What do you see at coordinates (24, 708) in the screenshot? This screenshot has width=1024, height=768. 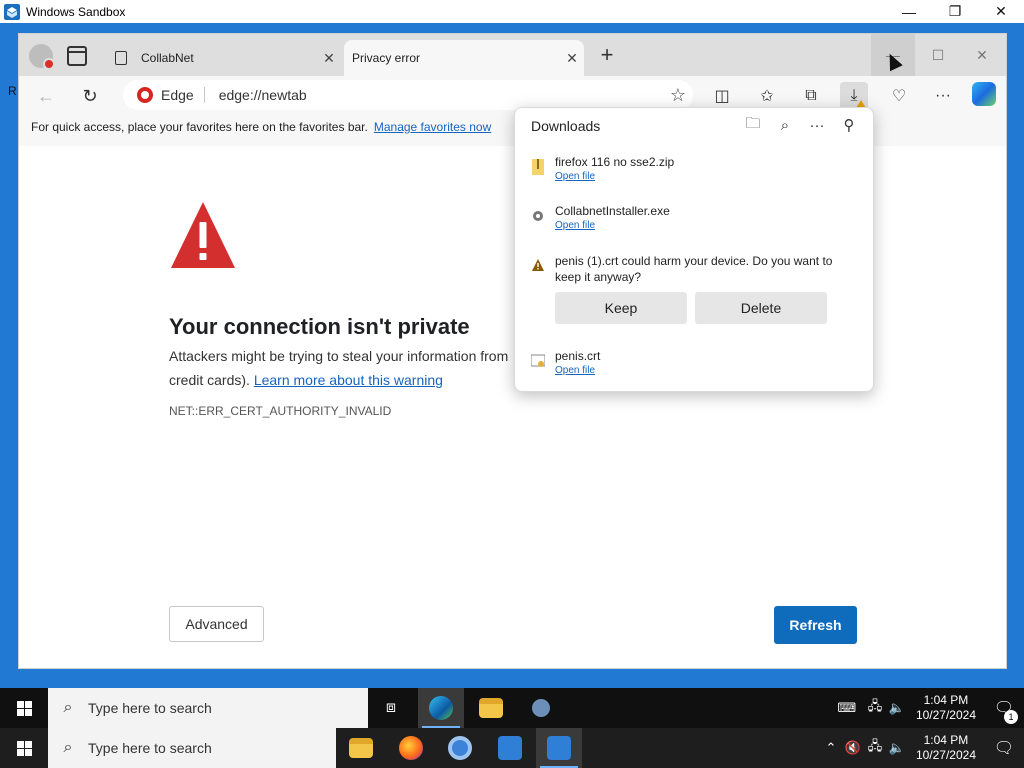 I see `start-button` at bounding box center [24, 708].